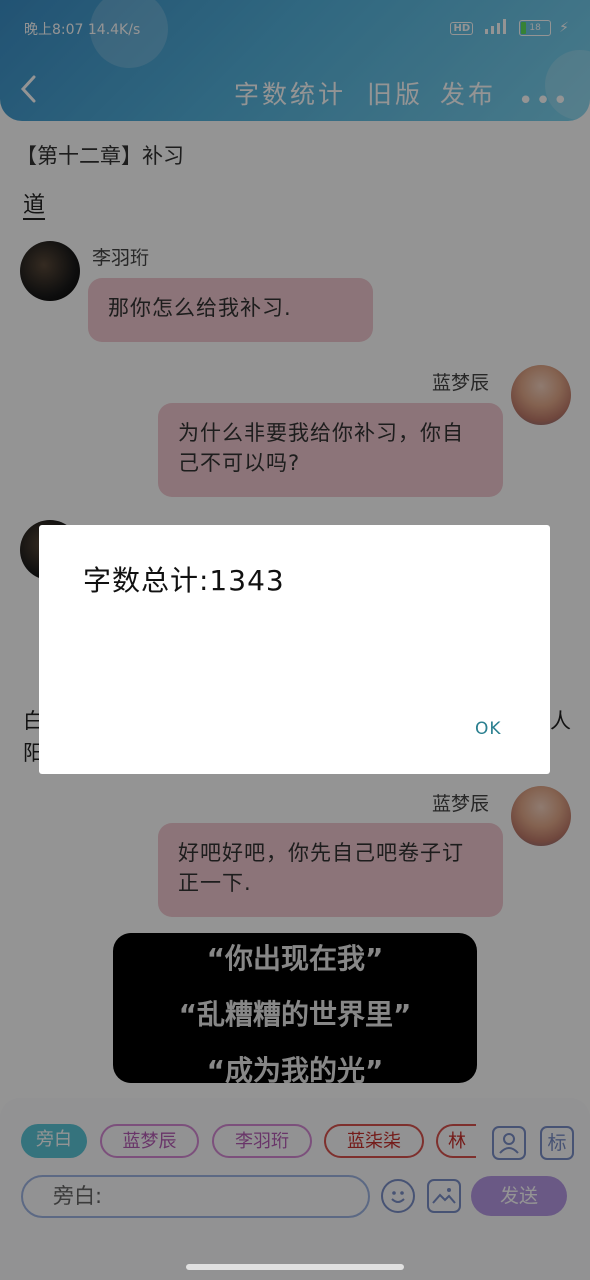 This screenshot has height=1280, width=590. I want to click on dialog-message: 字数总计:1343, so click(184, 580).